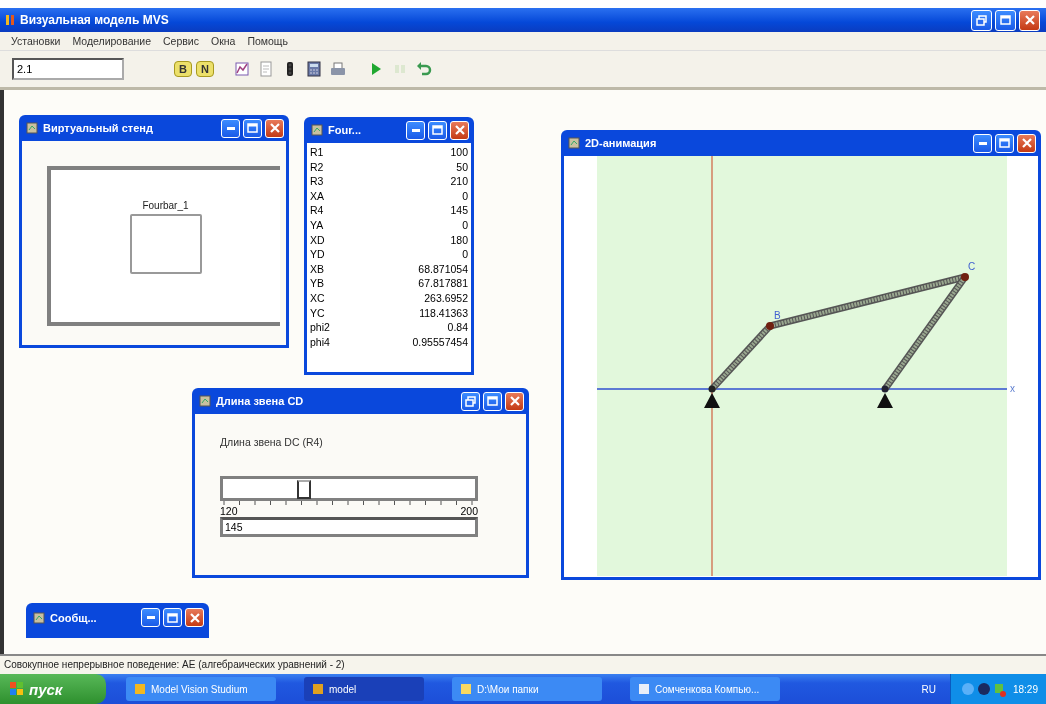  What do you see at coordinates (349, 527) in the screenshot?
I see `value-field: 145` at bounding box center [349, 527].